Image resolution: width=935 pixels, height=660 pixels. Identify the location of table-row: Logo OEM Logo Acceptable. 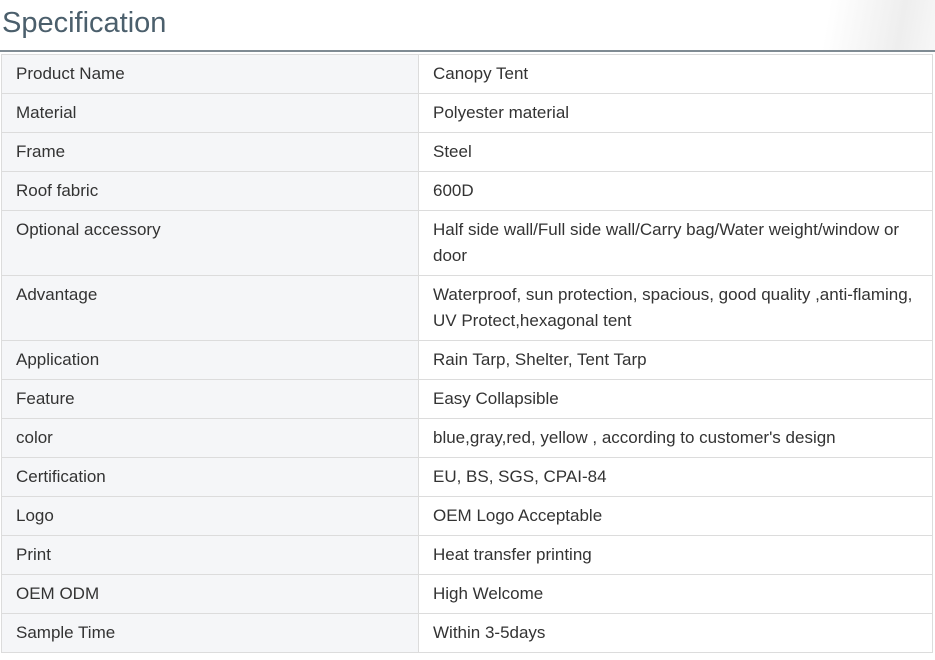
(467, 516).